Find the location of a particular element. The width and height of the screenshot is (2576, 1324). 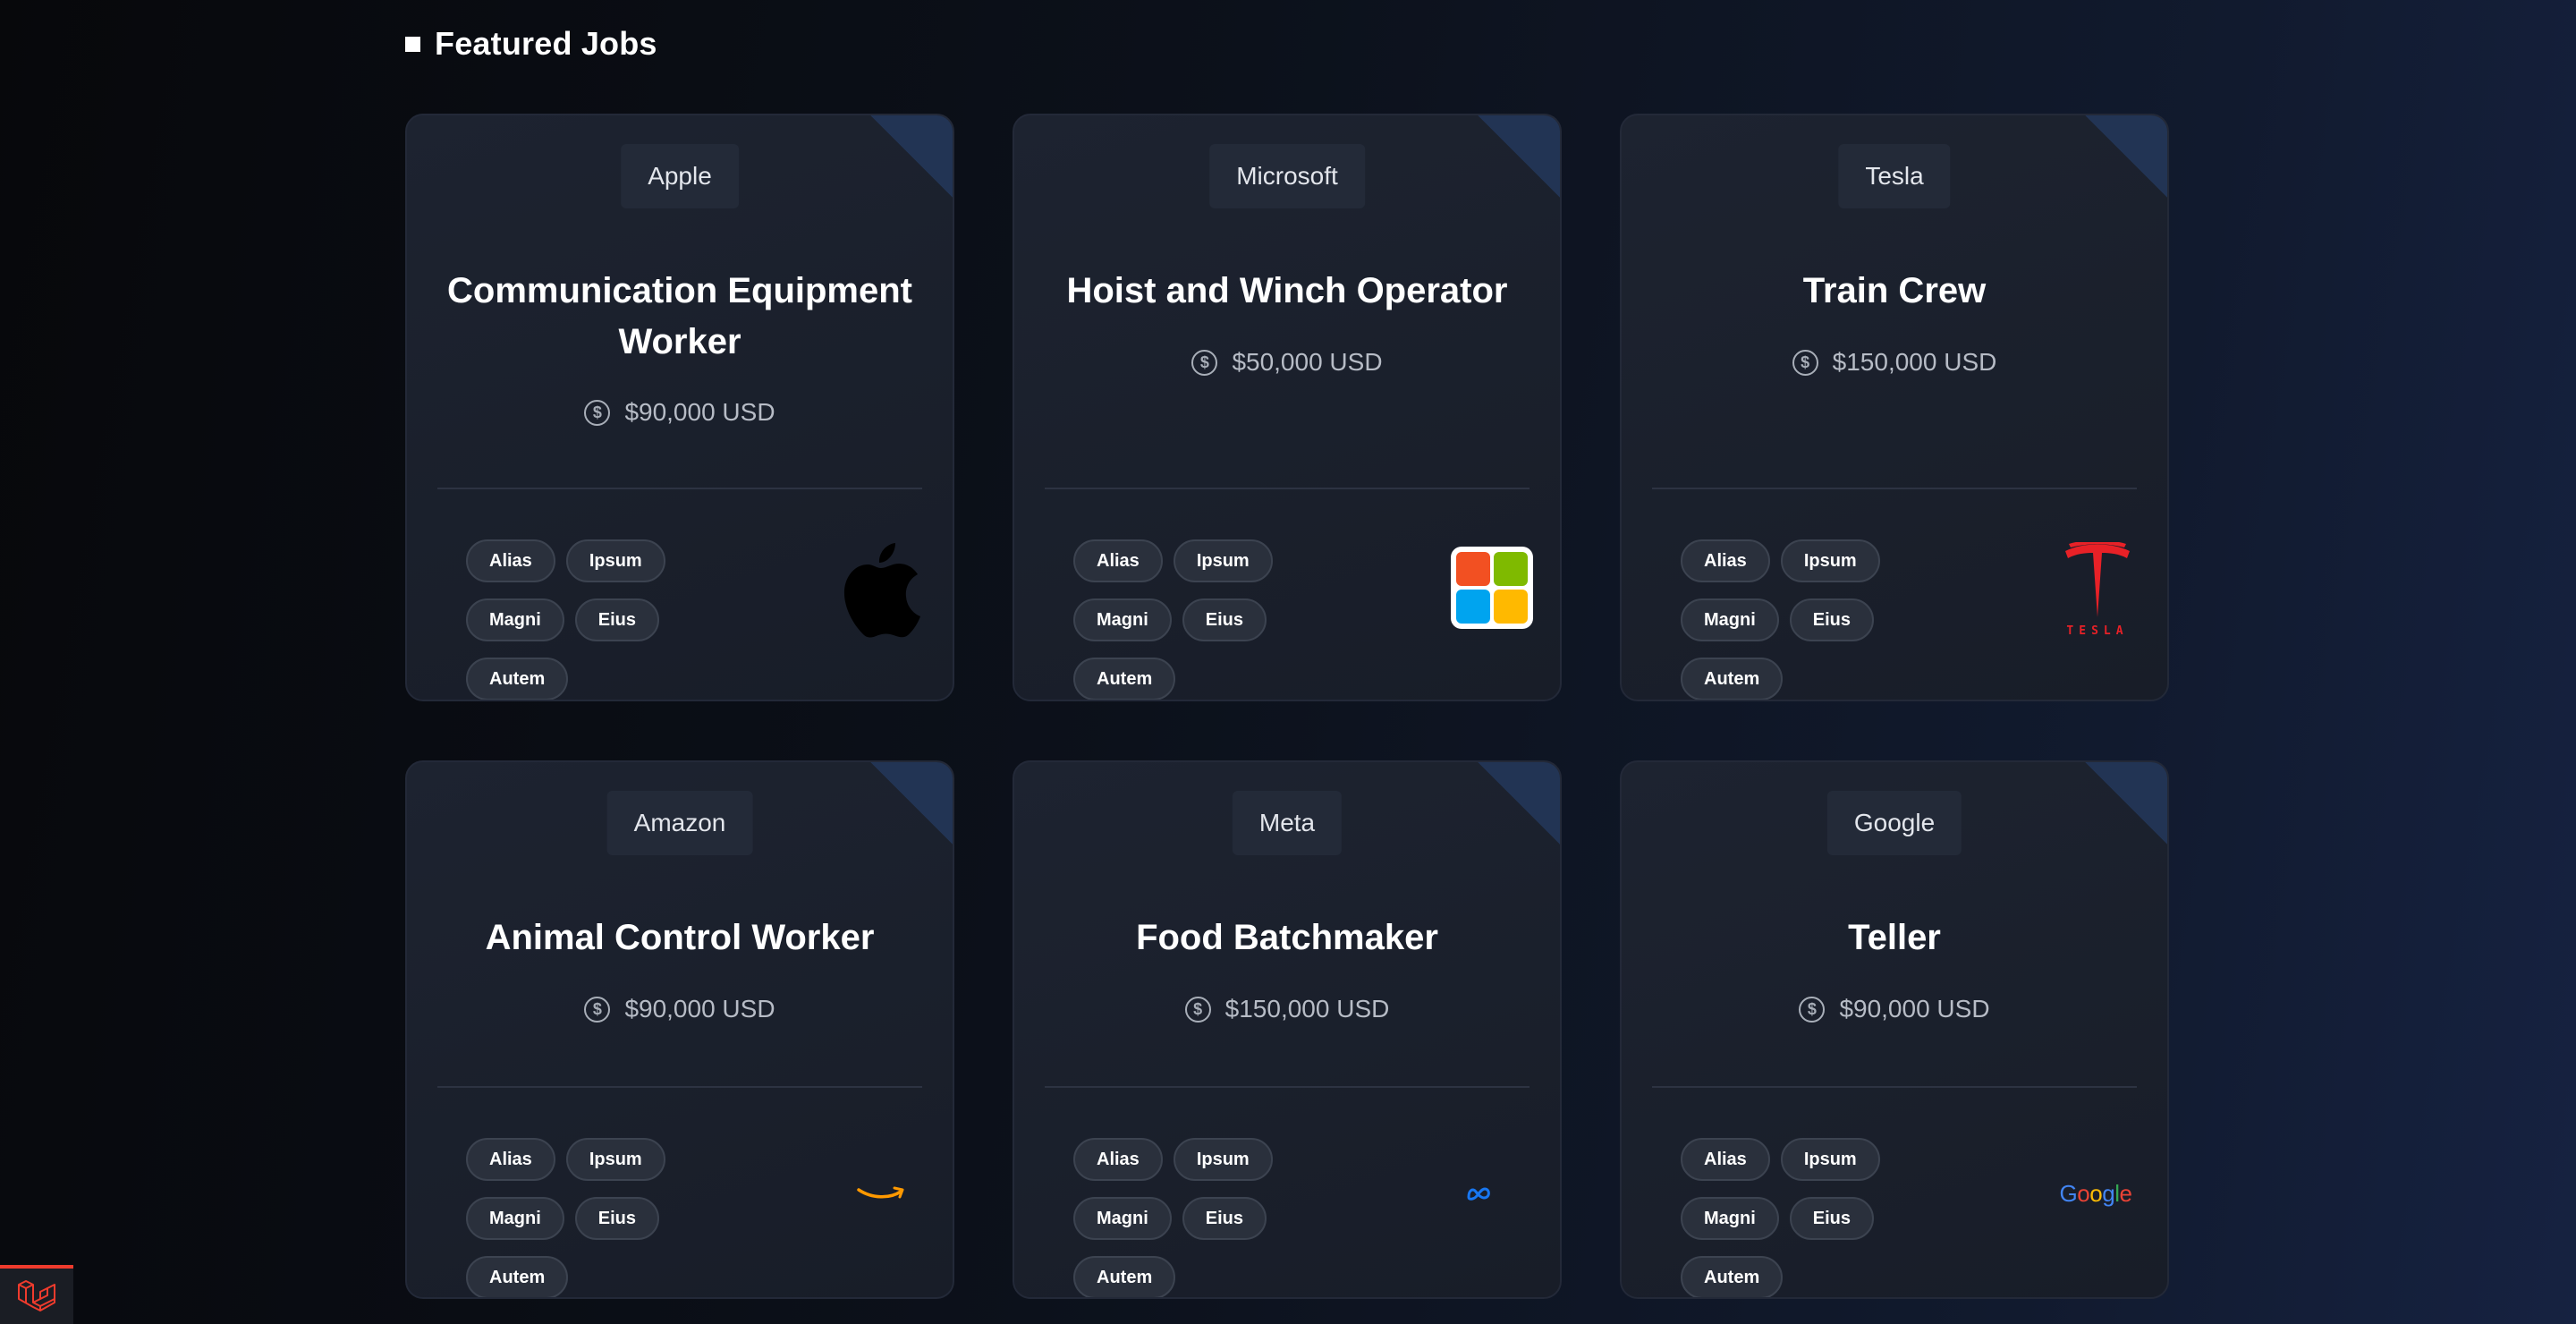

tesla-logo: TESLA is located at coordinates (2097, 589).